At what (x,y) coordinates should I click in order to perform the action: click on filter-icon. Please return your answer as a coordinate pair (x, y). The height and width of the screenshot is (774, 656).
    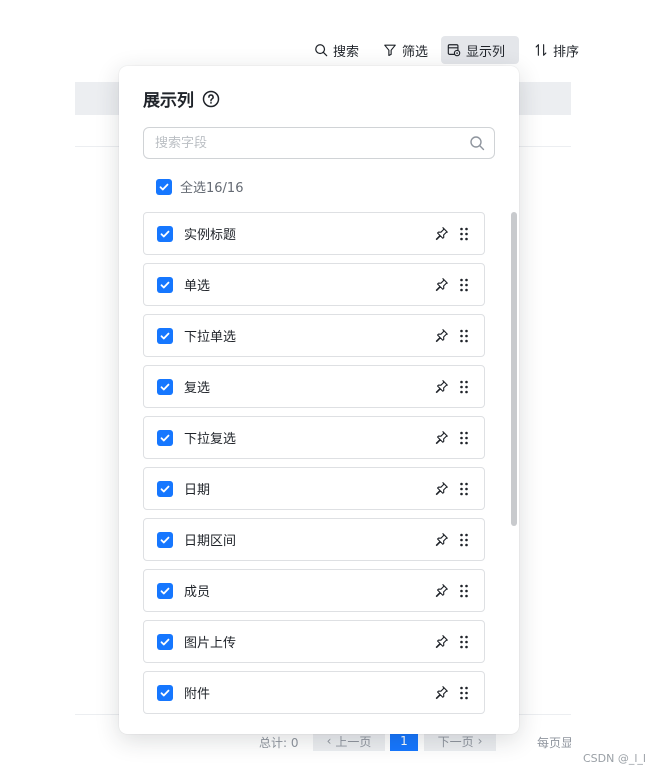
    Looking at the image, I should click on (390, 50).